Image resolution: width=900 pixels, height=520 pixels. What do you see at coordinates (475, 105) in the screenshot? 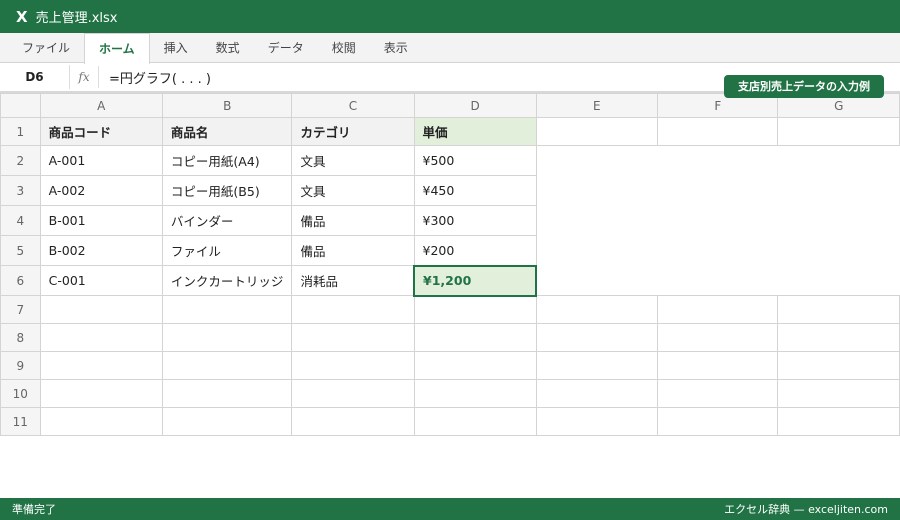
I see `column-header: D` at bounding box center [475, 105].